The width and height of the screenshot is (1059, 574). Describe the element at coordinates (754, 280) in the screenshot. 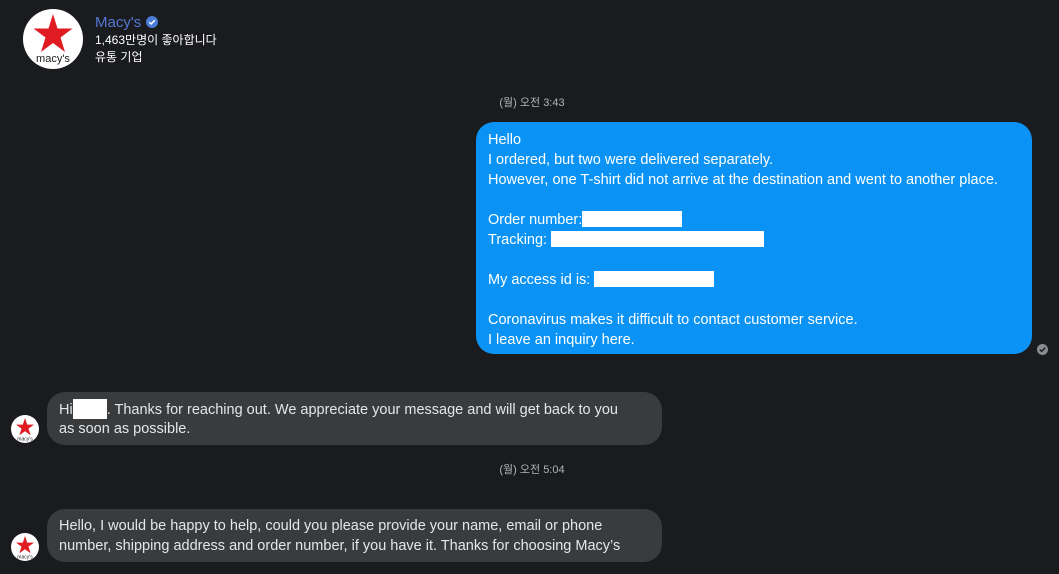

I see `access-id-line: My access id is:` at that location.